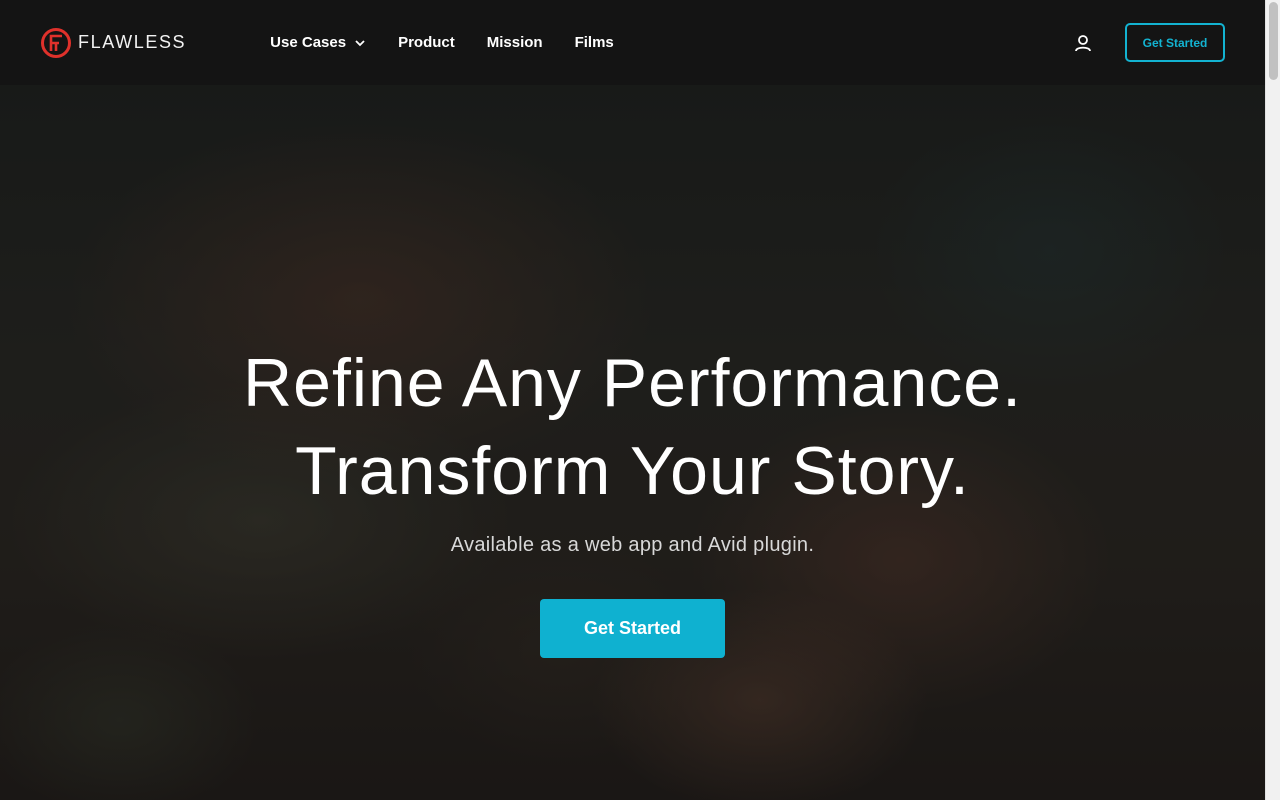 The height and width of the screenshot is (800, 1280). What do you see at coordinates (458, 42) in the screenshot?
I see `main-nav: Use Cases Product Mission Films` at bounding box center [458, 42].